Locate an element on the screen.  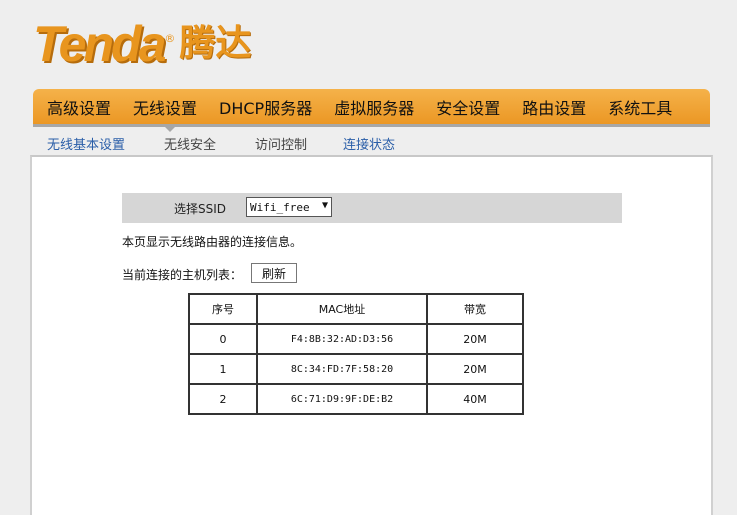
tenda-logo: Tenda ® 腾达 is located at coordinates (142, 44).